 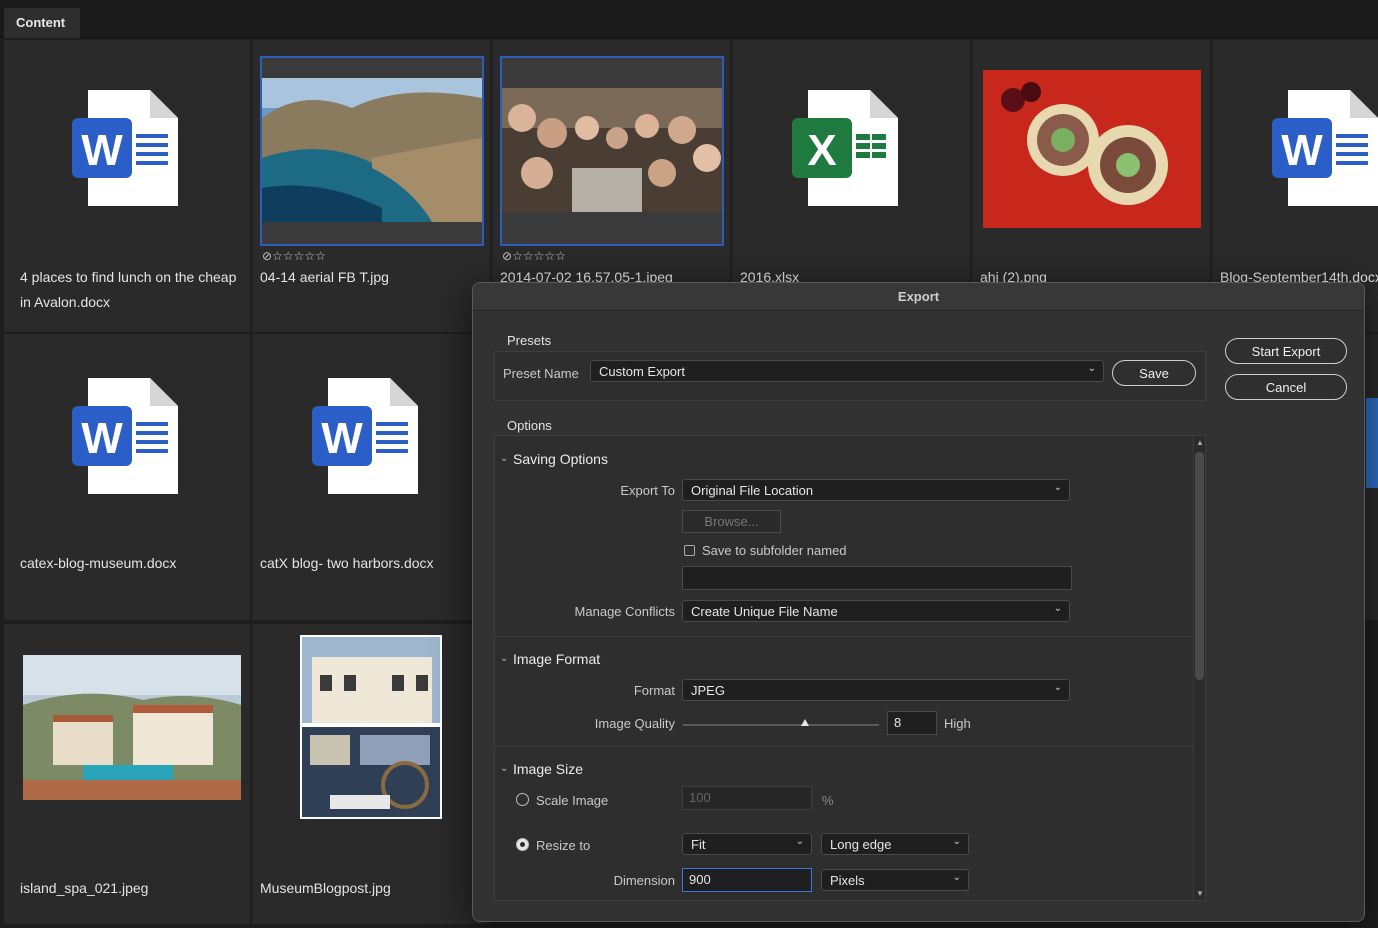 I want to click on collapse-saving-icon: ⌄, so click(x=504, y=458).